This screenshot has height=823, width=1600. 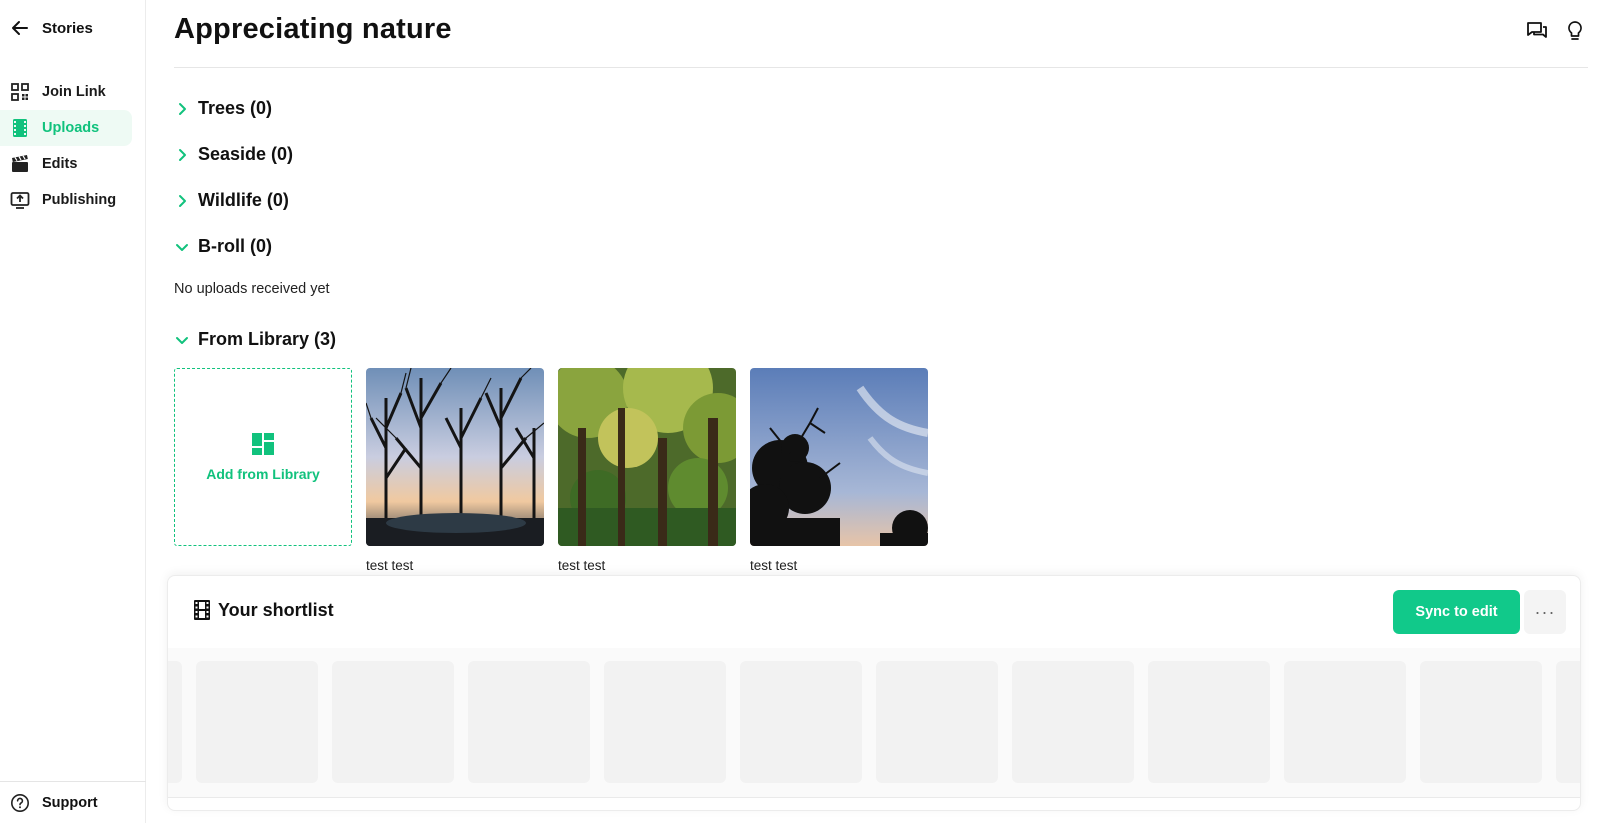 I want to click on dashboard-icon, so click(x=263, y=444).